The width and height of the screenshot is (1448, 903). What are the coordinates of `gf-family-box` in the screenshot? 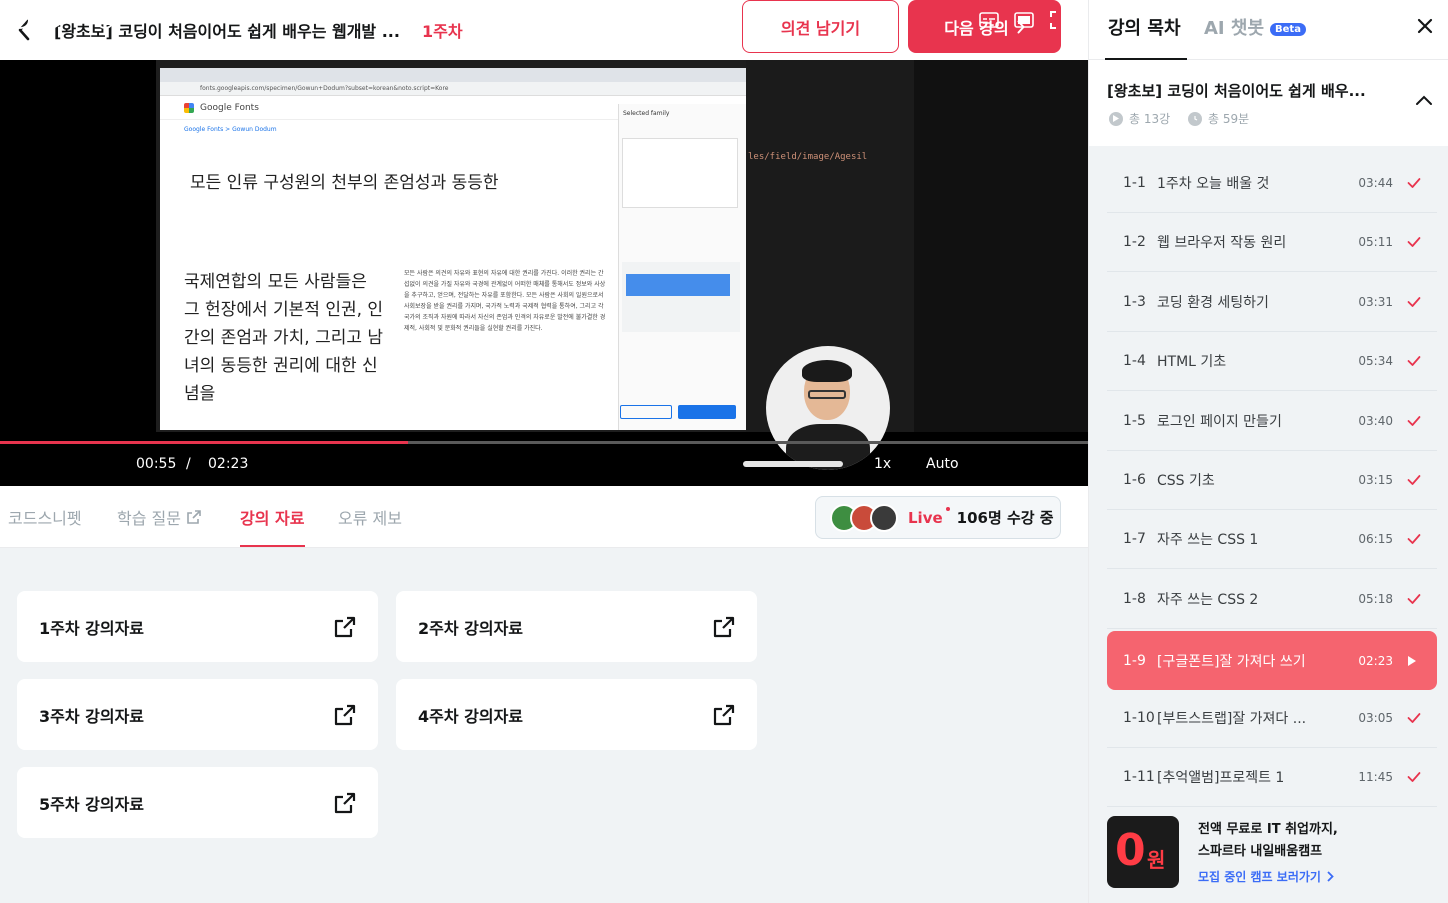 It's located at (680, 173).